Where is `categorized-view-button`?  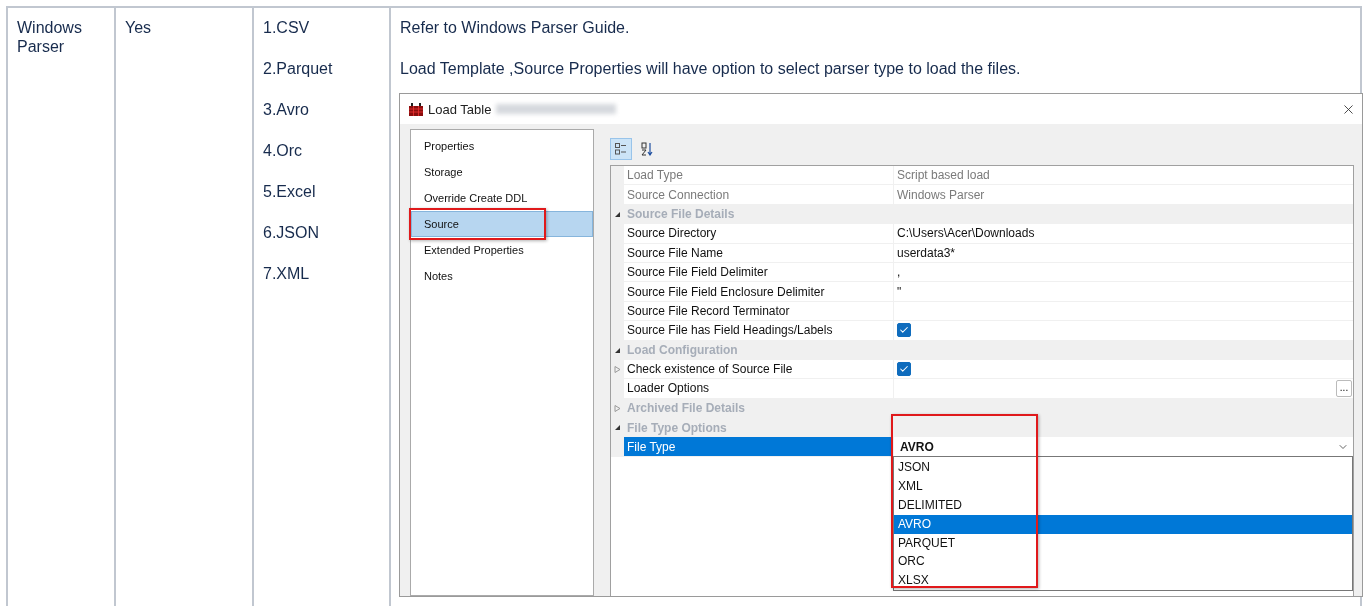 categorized-view-button is located at coordinates (621, 149).